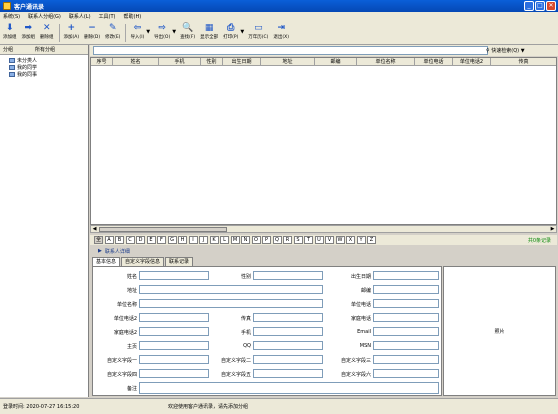 The height and width of the screenshot is (414, 558). What do you see at coordinates (44, 16) in the screenshot?
I see `menu-group: 联系人分组(G)` at bounding box center [44, 16].